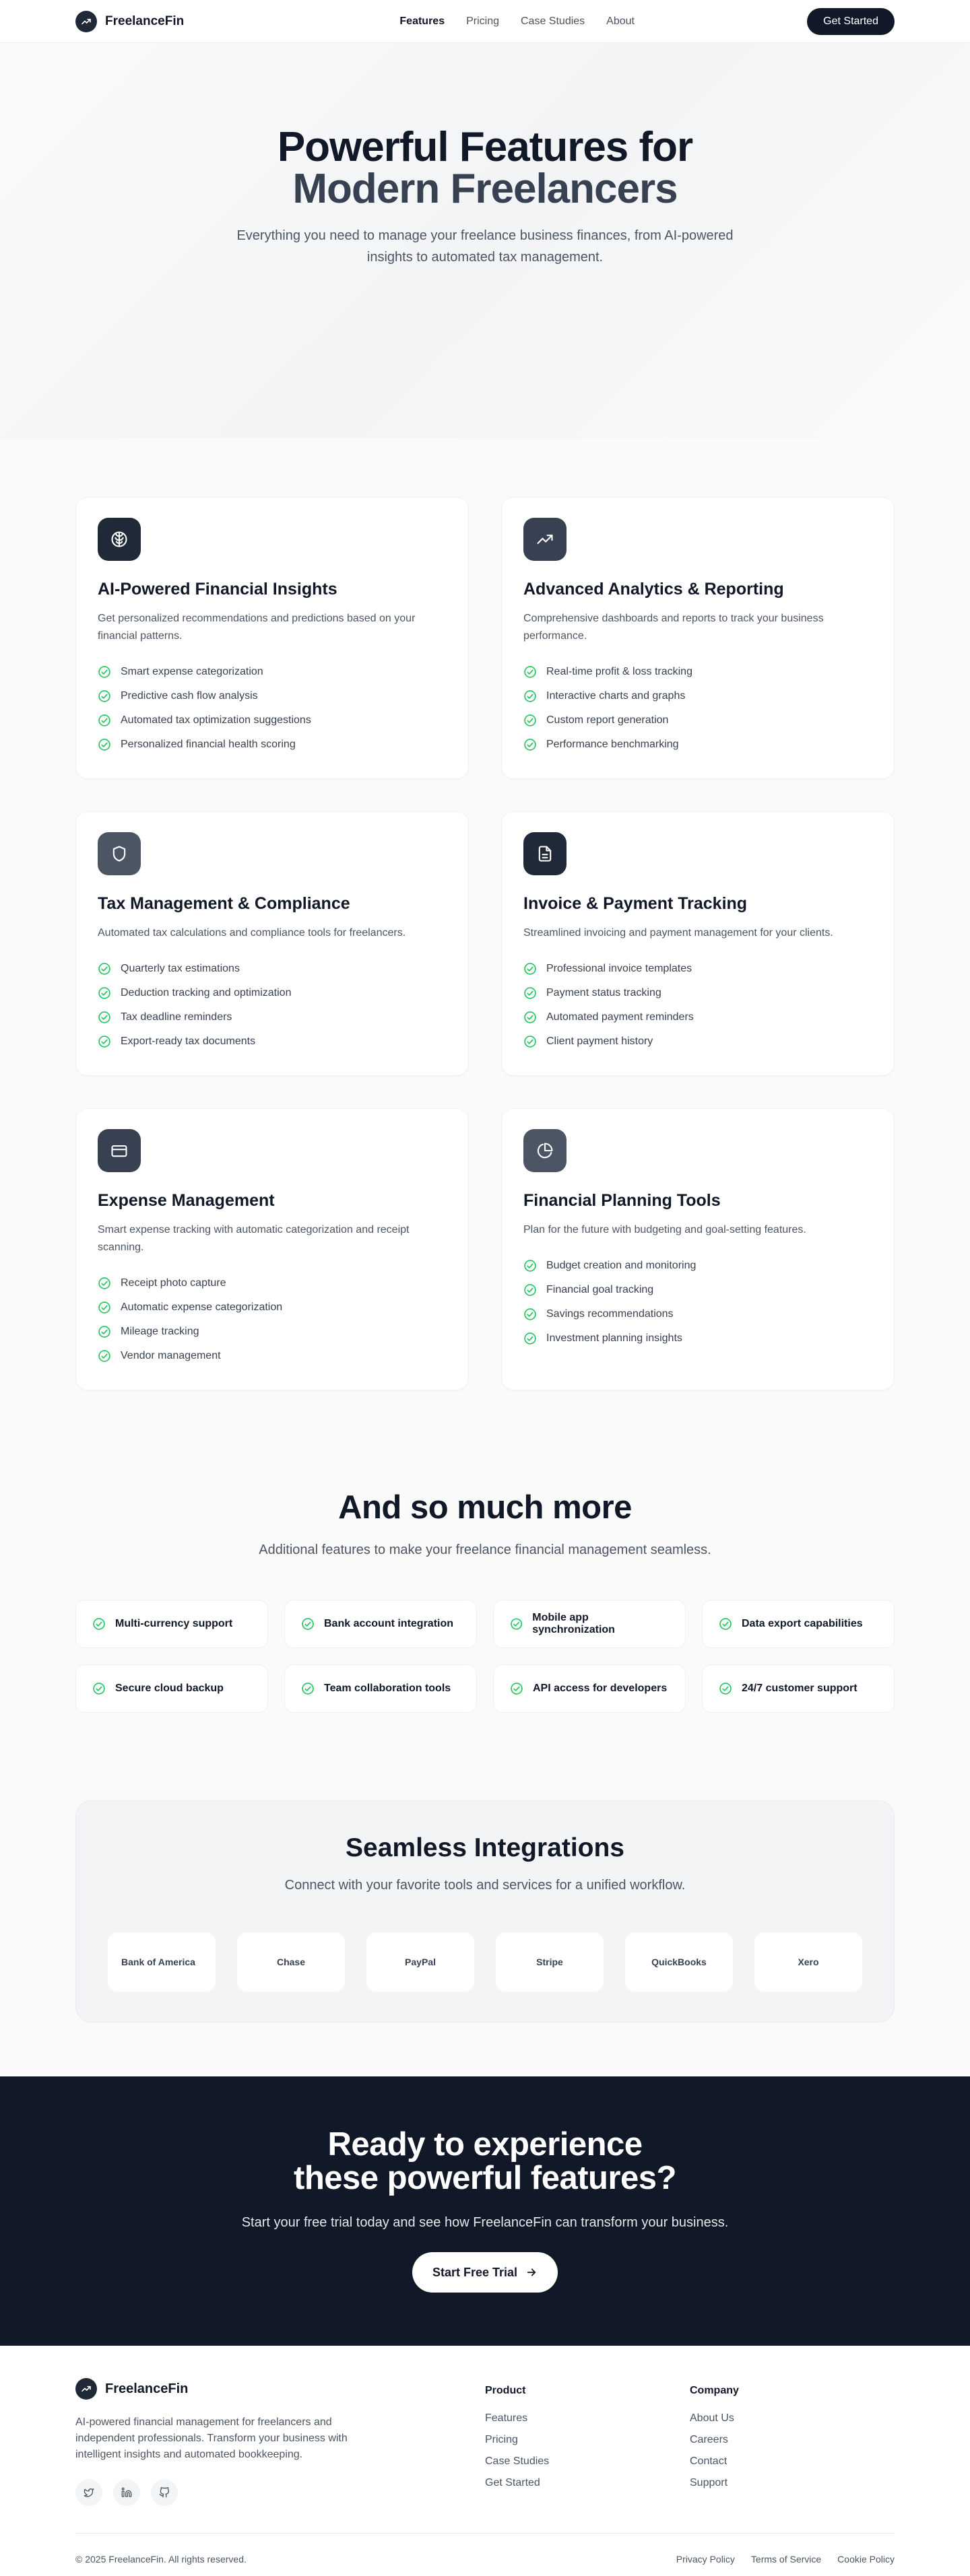  I want to click on footer-link-pricing: Pricing, so click(588, 2440).